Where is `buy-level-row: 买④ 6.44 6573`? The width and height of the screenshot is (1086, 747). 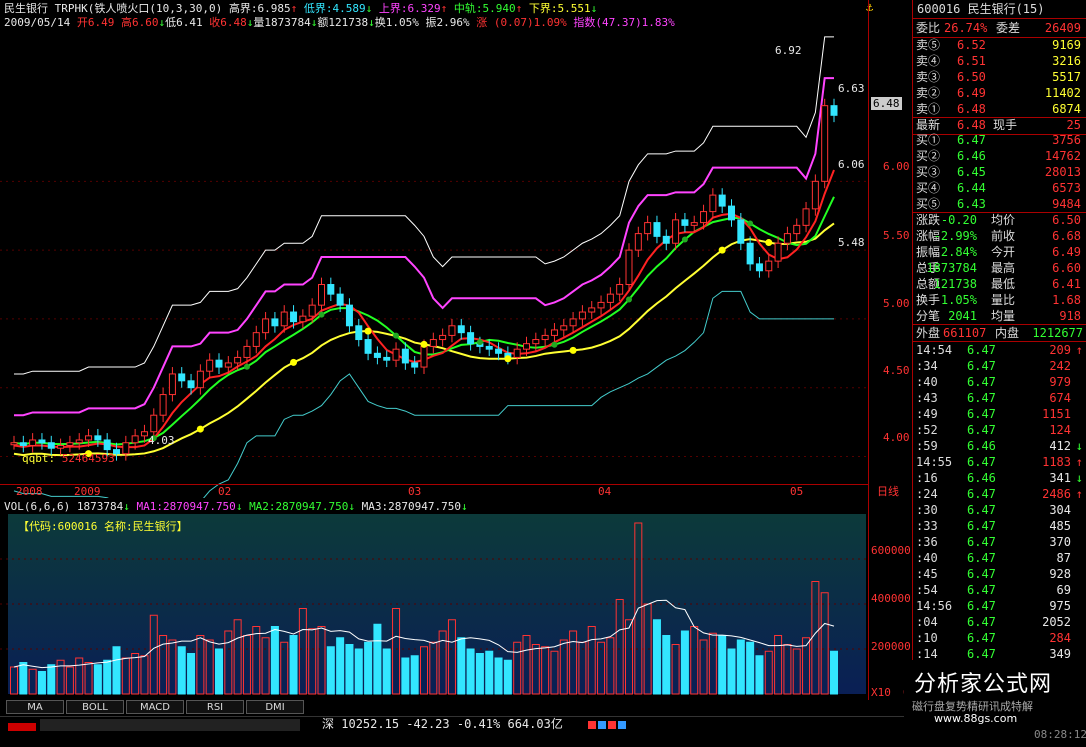 buy-level-row: 买④ 6.44 6573 is located at coordinates (999, 188).